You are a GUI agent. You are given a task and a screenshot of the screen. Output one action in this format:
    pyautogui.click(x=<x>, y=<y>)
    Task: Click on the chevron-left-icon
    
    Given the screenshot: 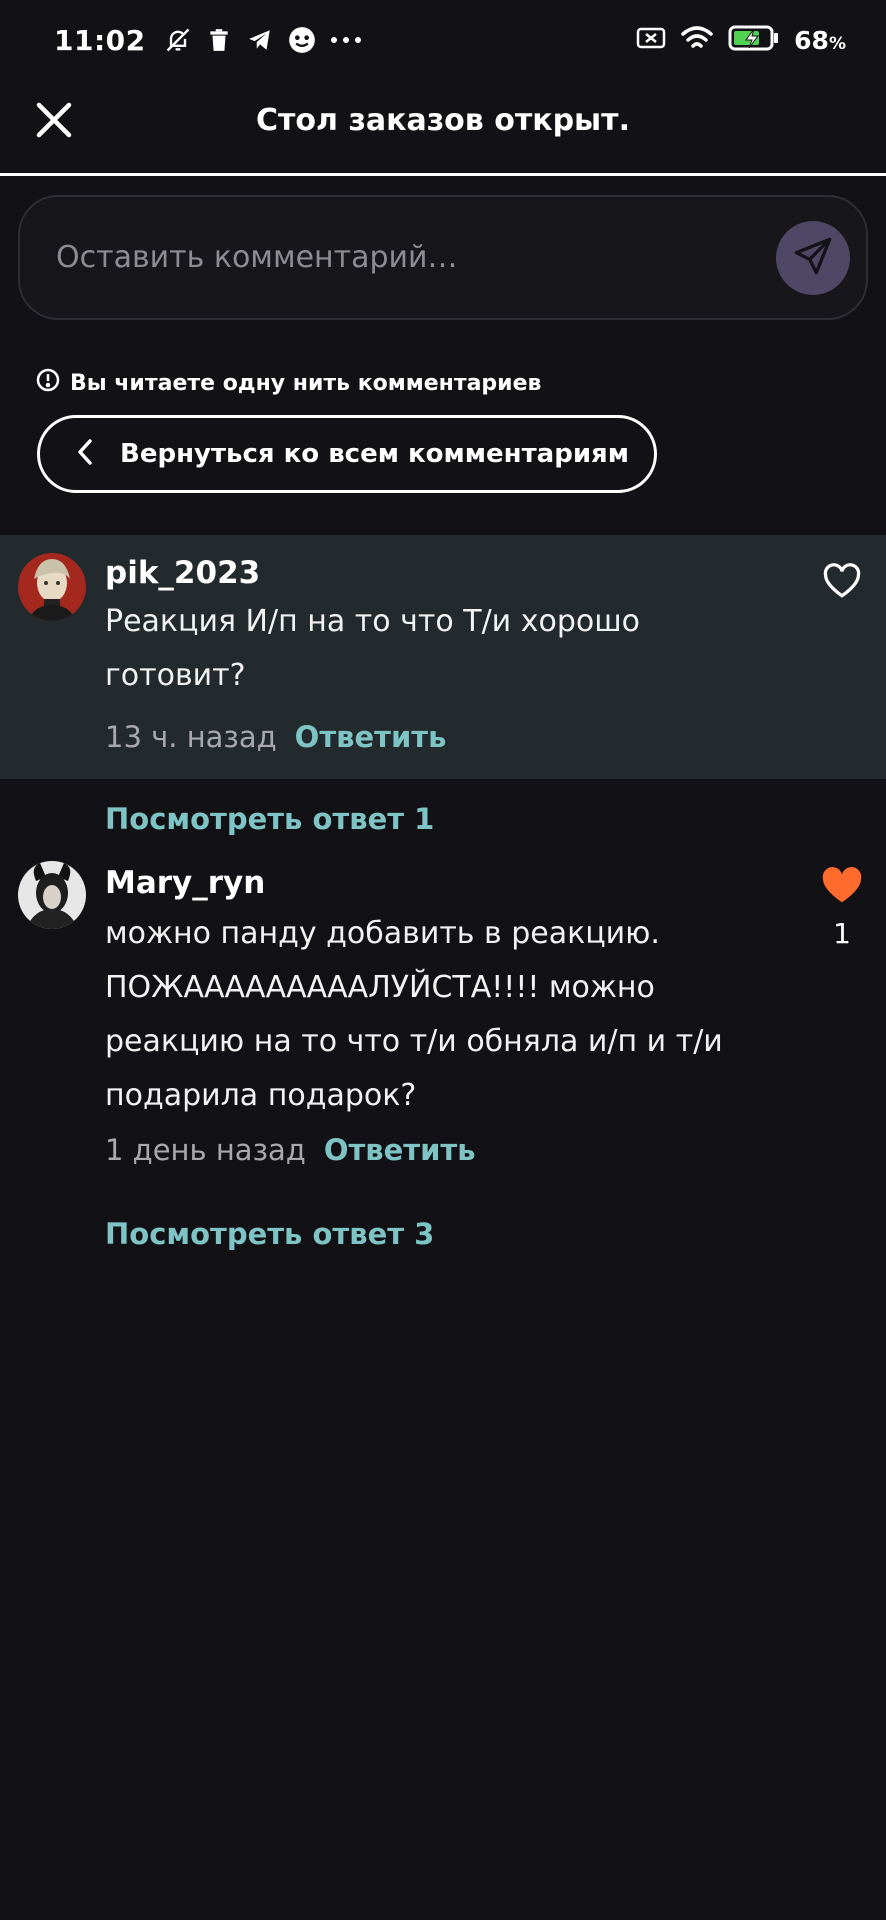 What is the action you would take?
    pyautogui.click(x=85, y=454)
    